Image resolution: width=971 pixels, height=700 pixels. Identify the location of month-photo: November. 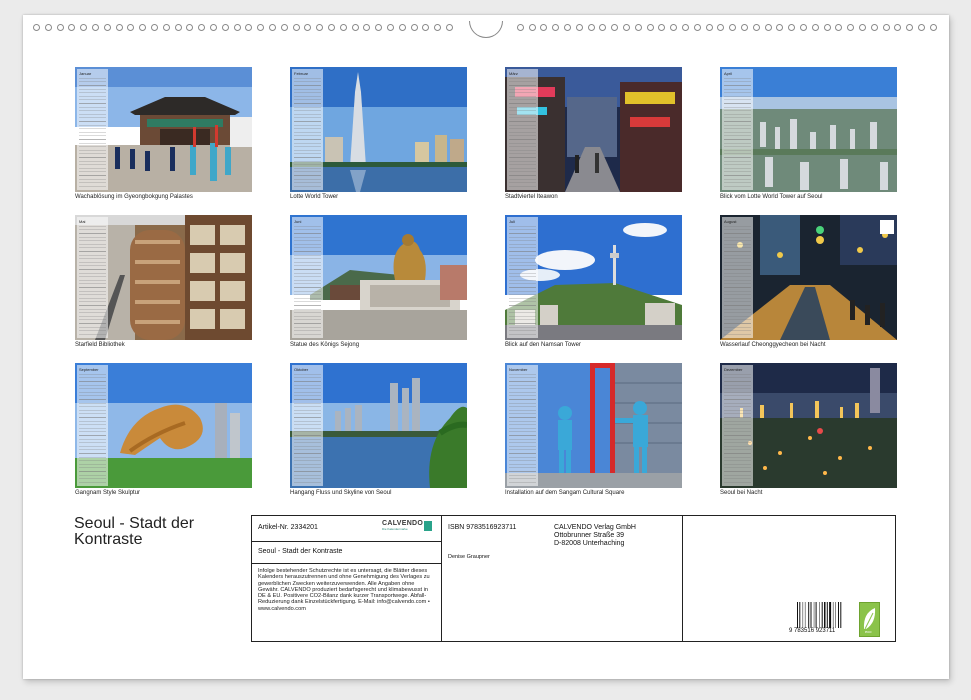
(593, 425).